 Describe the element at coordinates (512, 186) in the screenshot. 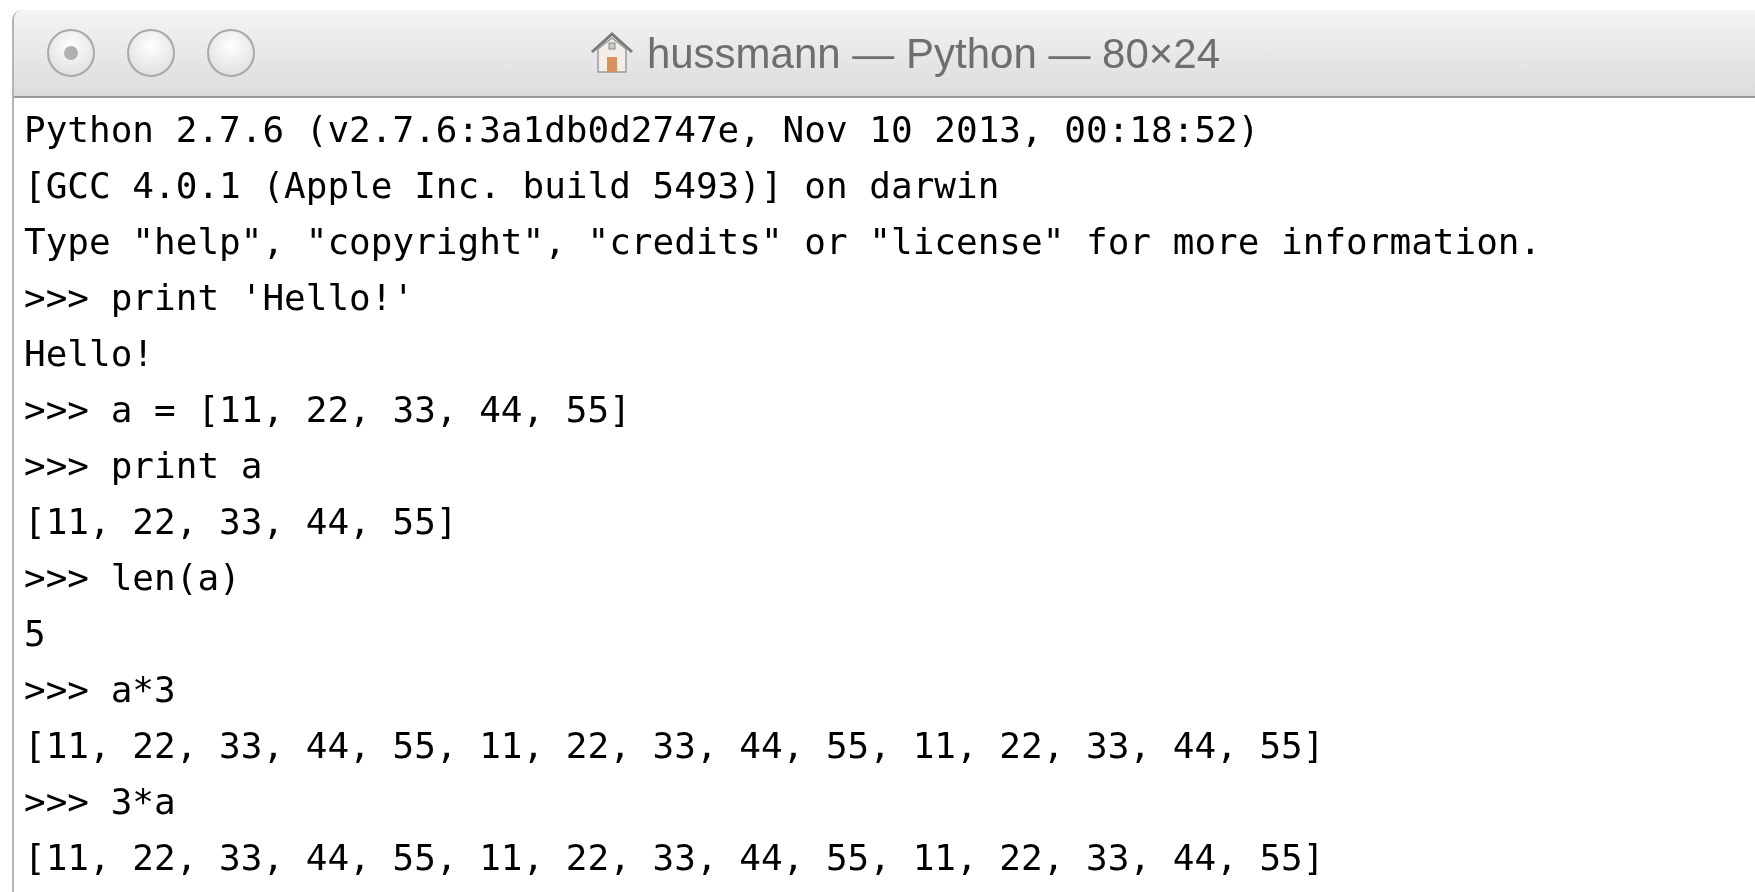

I see `terminal-line: [GCC 4.0.1 (Apple Inc. build 5493)] on darwin` at that location.